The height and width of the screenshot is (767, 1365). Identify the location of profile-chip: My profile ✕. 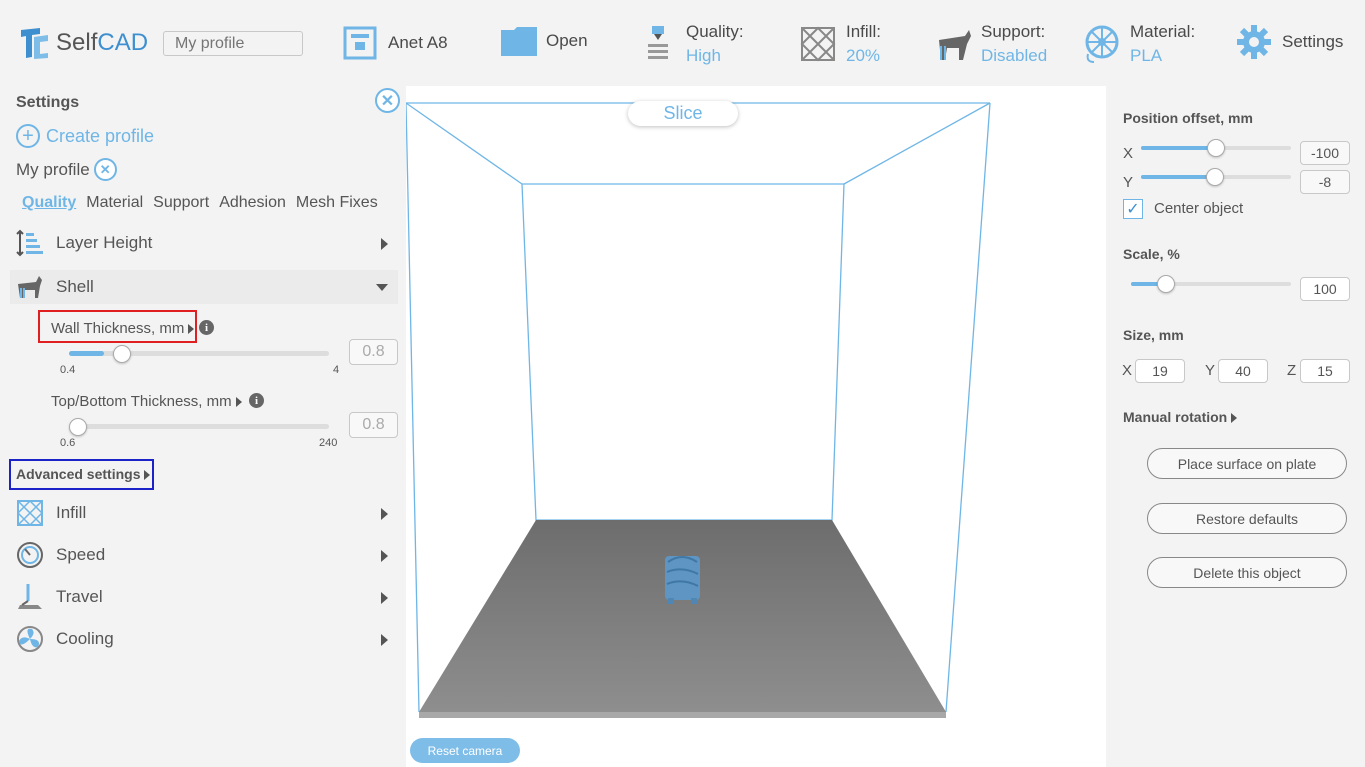
(66, 169).